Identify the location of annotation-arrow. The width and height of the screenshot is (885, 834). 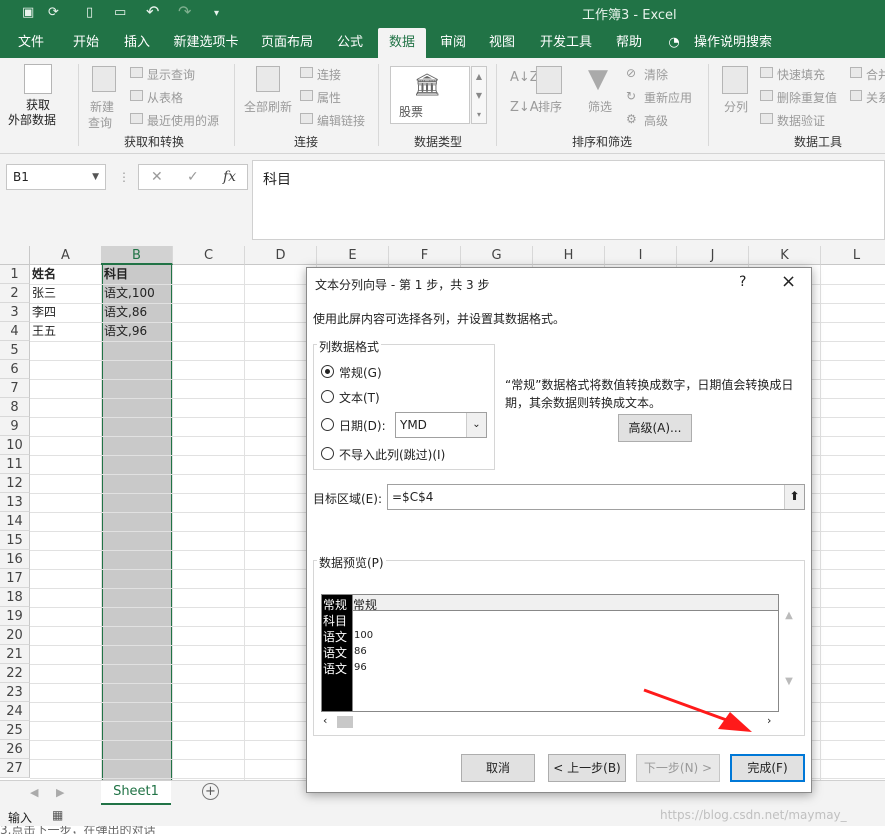
(697, 710).